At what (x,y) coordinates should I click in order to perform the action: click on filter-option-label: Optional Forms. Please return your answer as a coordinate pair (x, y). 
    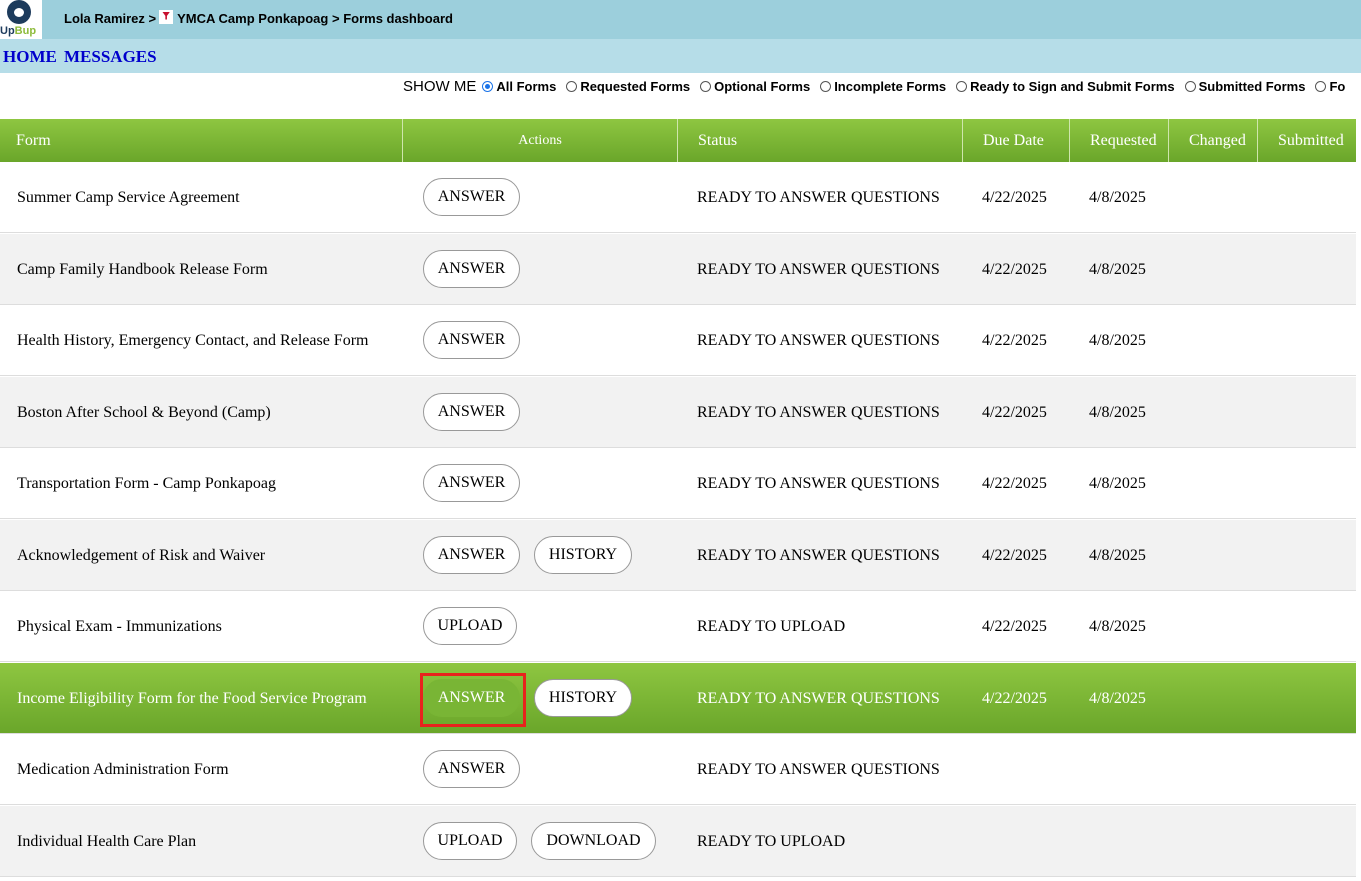
    Looking at the image, I should click on (762, 86).